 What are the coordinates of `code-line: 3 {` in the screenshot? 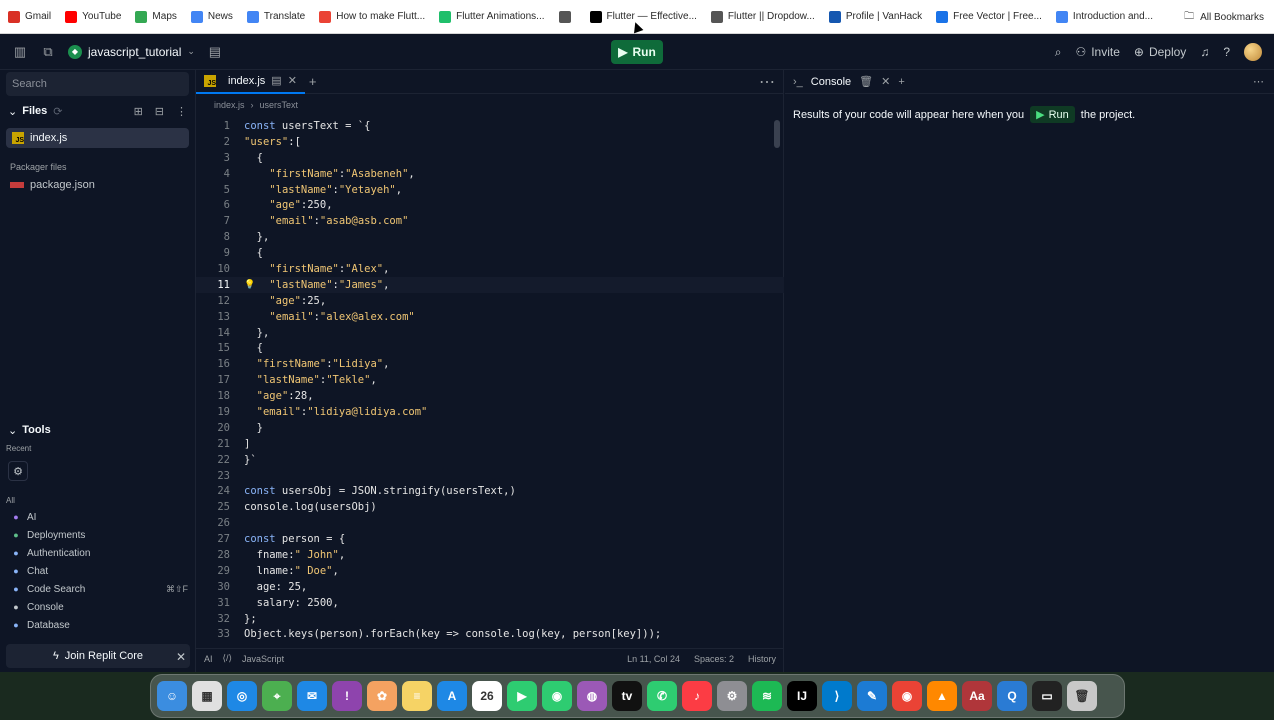 It's located at (490, 158).